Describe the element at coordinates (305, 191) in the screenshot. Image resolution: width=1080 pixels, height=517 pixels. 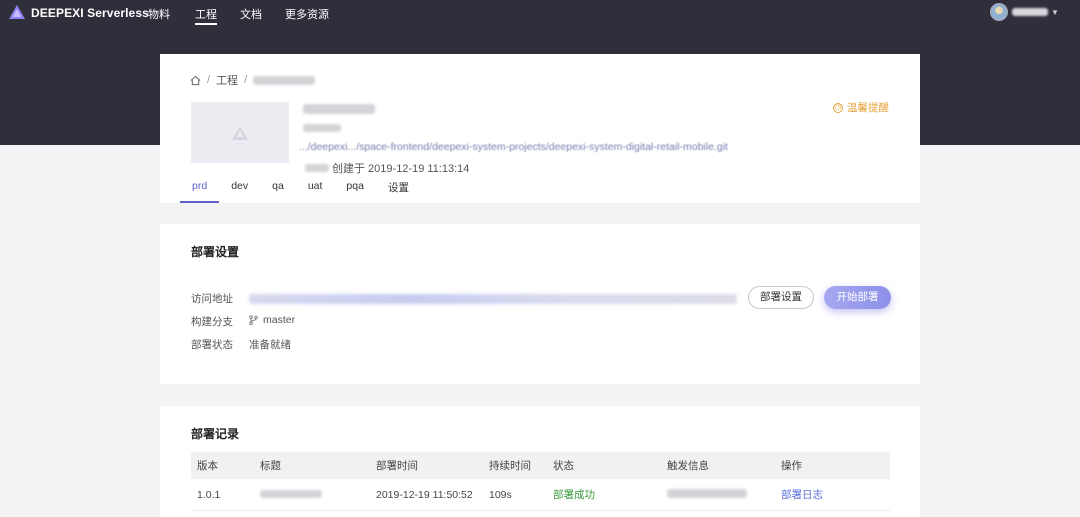
I see `env-tabs: prd dev qa uat pqa 设置` at that location.